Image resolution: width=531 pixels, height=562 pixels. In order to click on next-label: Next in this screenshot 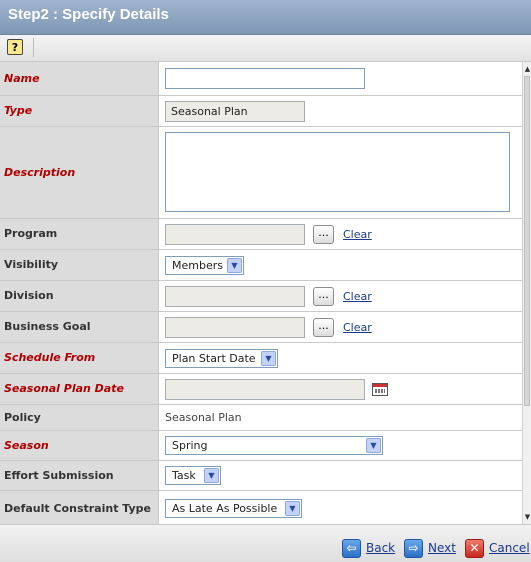, I will do `click(442, 548)`.